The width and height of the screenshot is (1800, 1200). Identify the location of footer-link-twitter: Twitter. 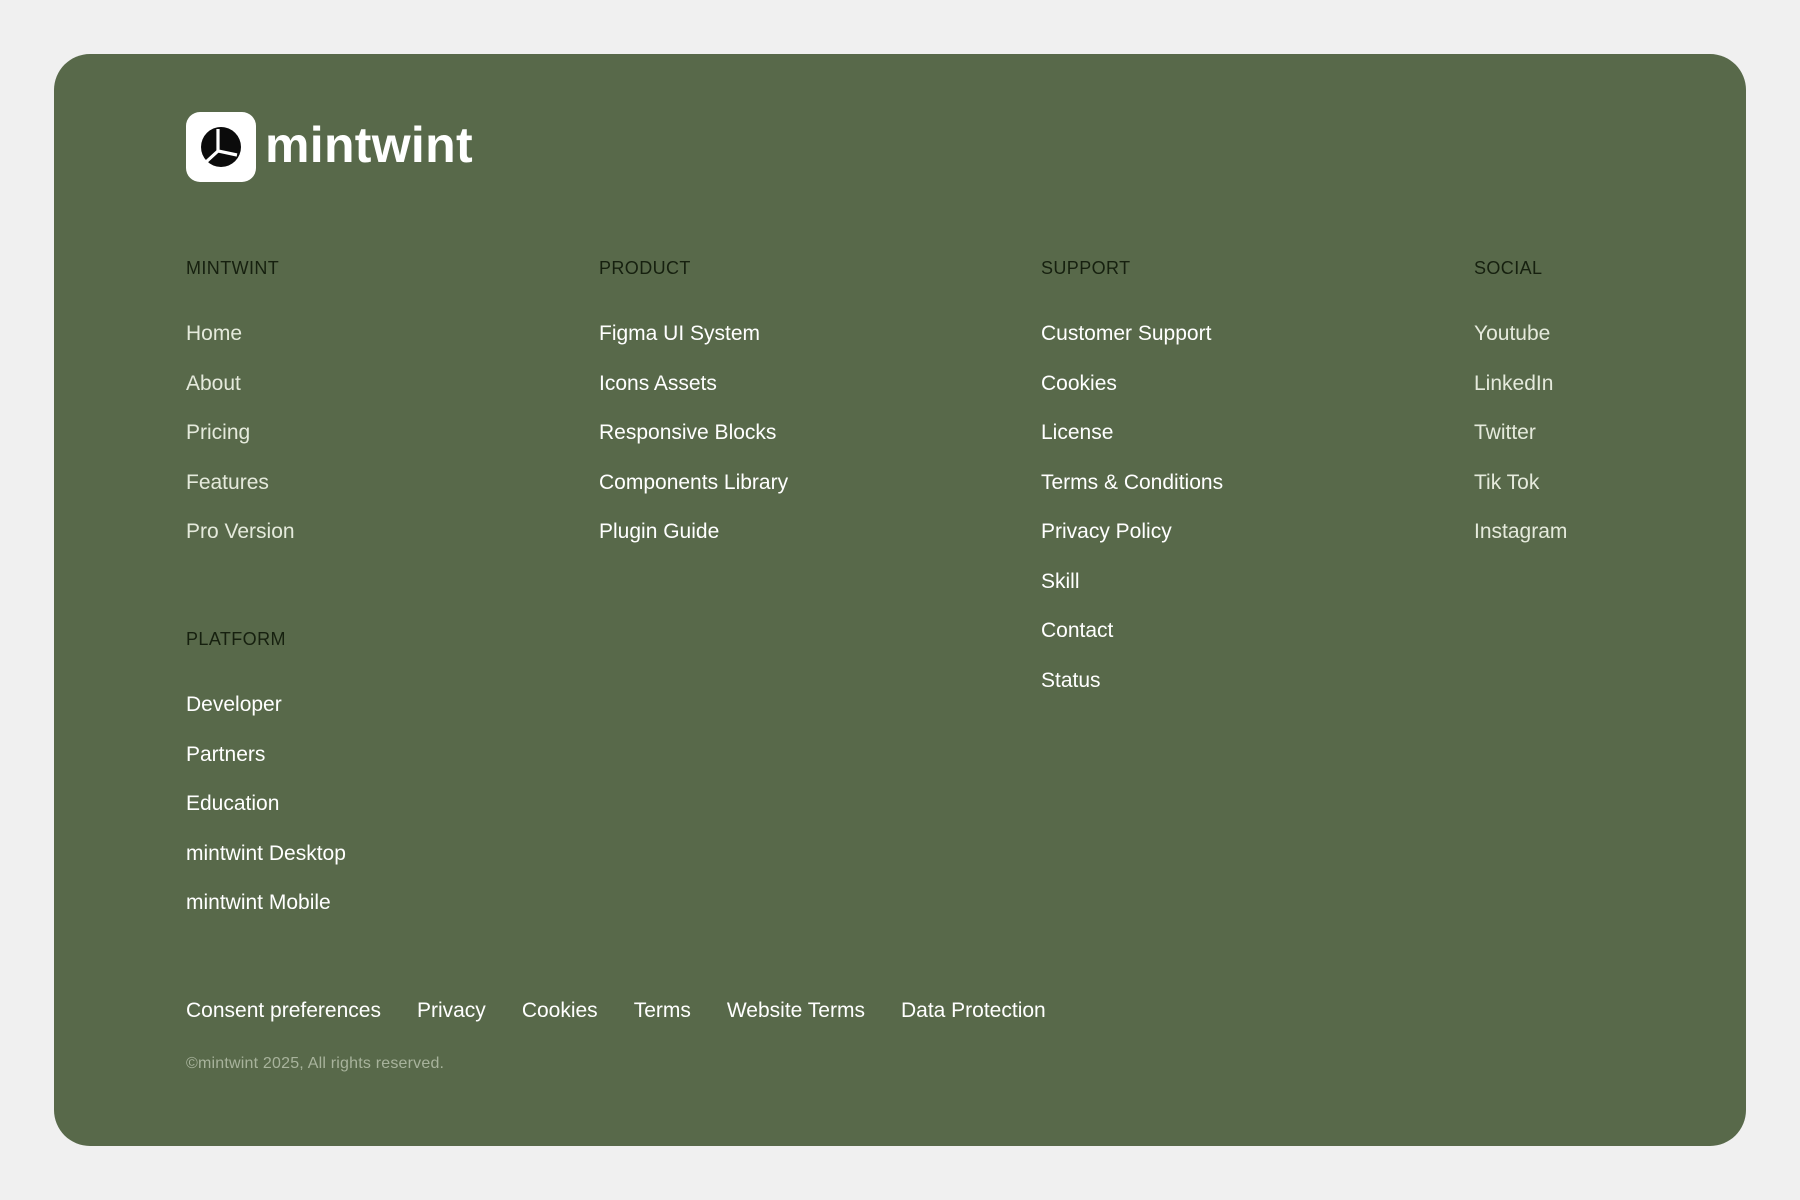
(1505, 432).